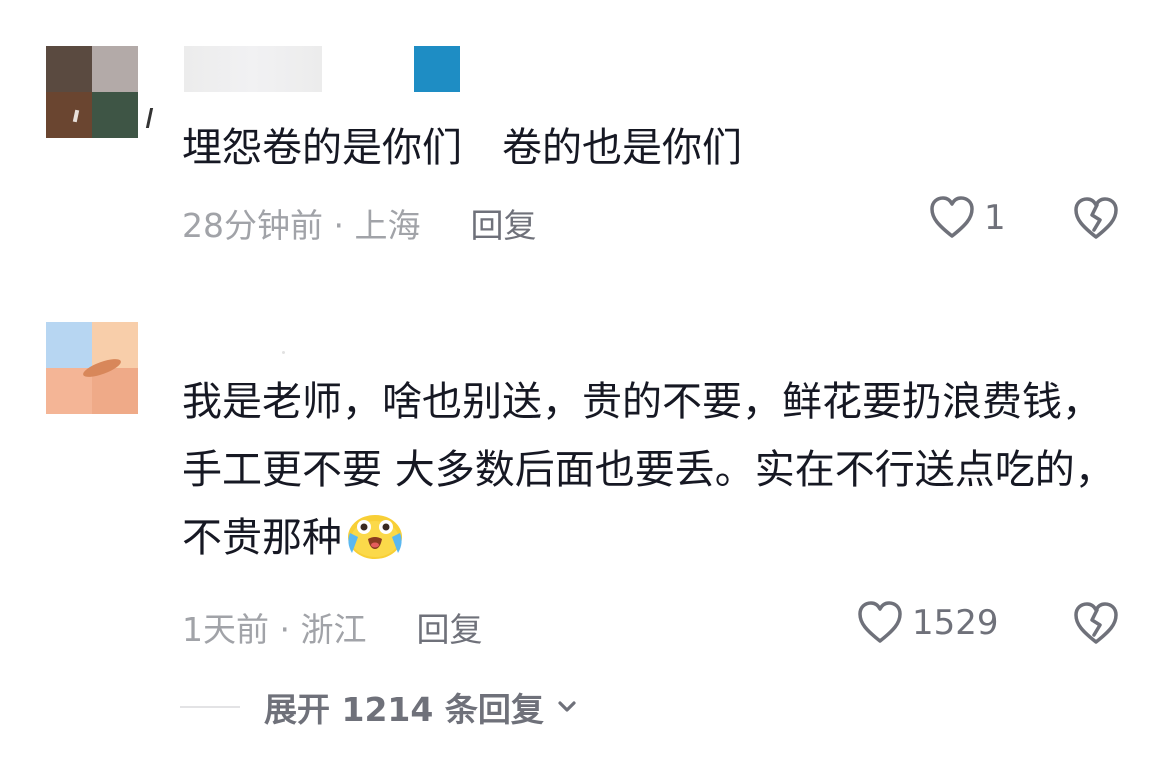 The image size is (1170, 780). I want to click on like-button: 1, so click(967, 218).